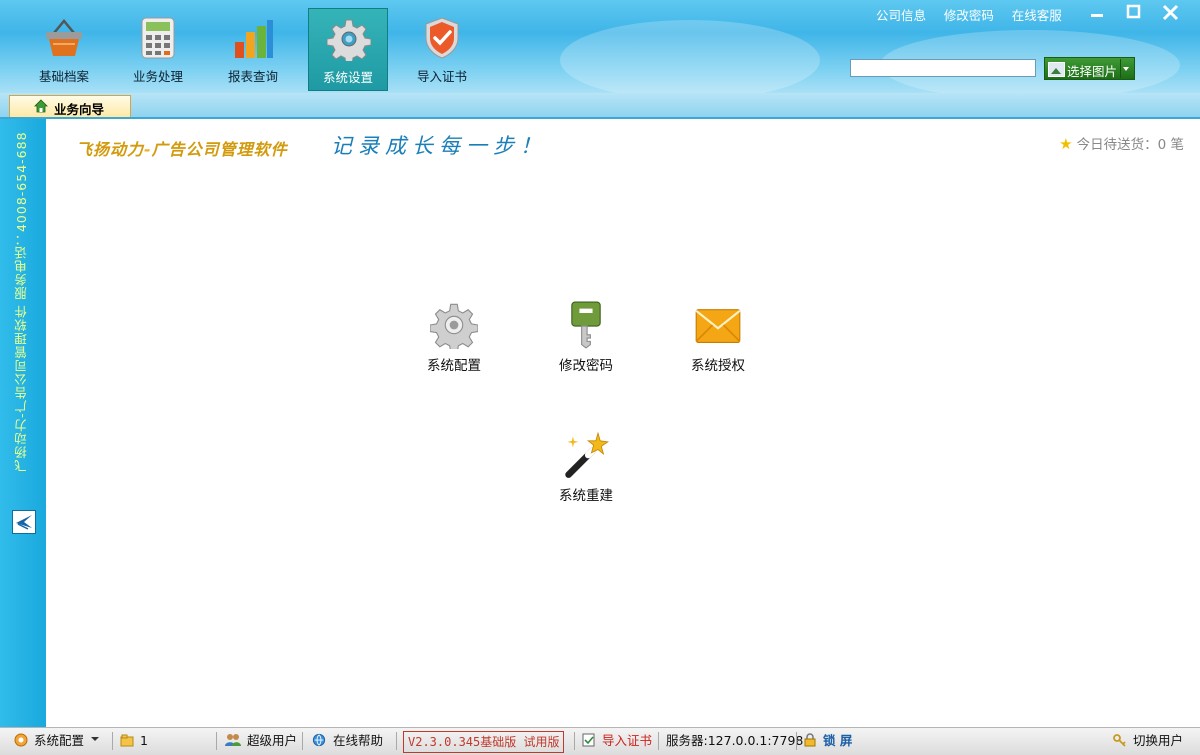 This screenshot has height=755, width=1200. Describe the element at coordinates (254, 39) in the screenshot. I see `bar-chart-icon` at that location.